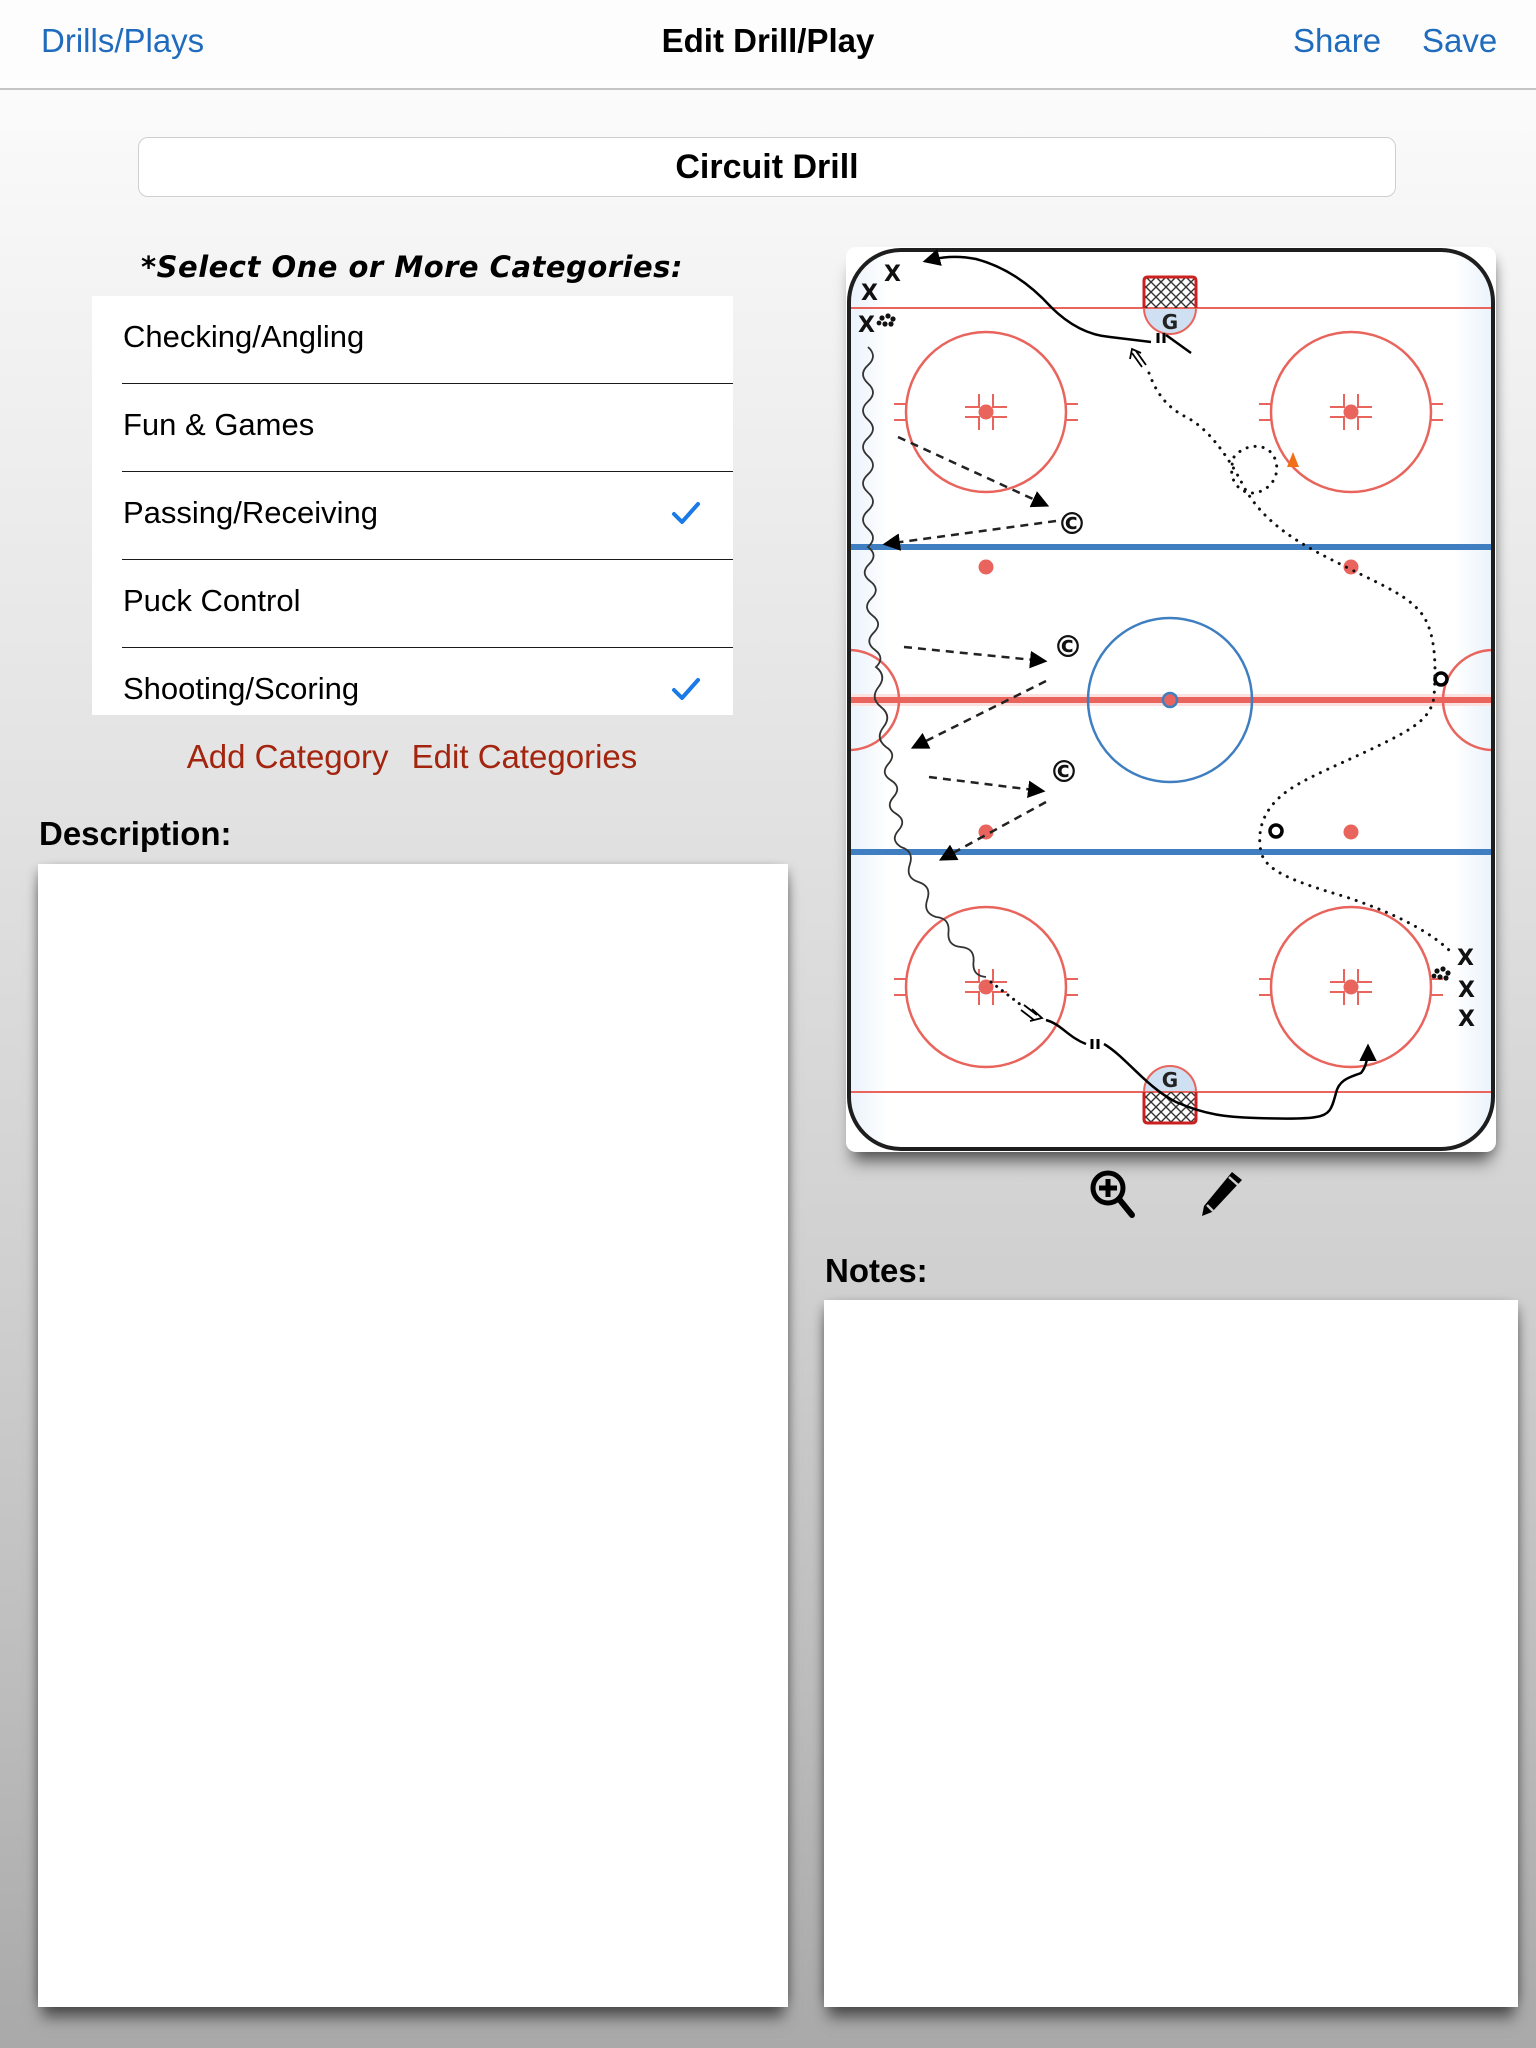 The height and width of the screenshot is (2048, 1536). Describe the element at coordinates (1170, 305) in the screenshot. I see `top-goal: G` at that location.